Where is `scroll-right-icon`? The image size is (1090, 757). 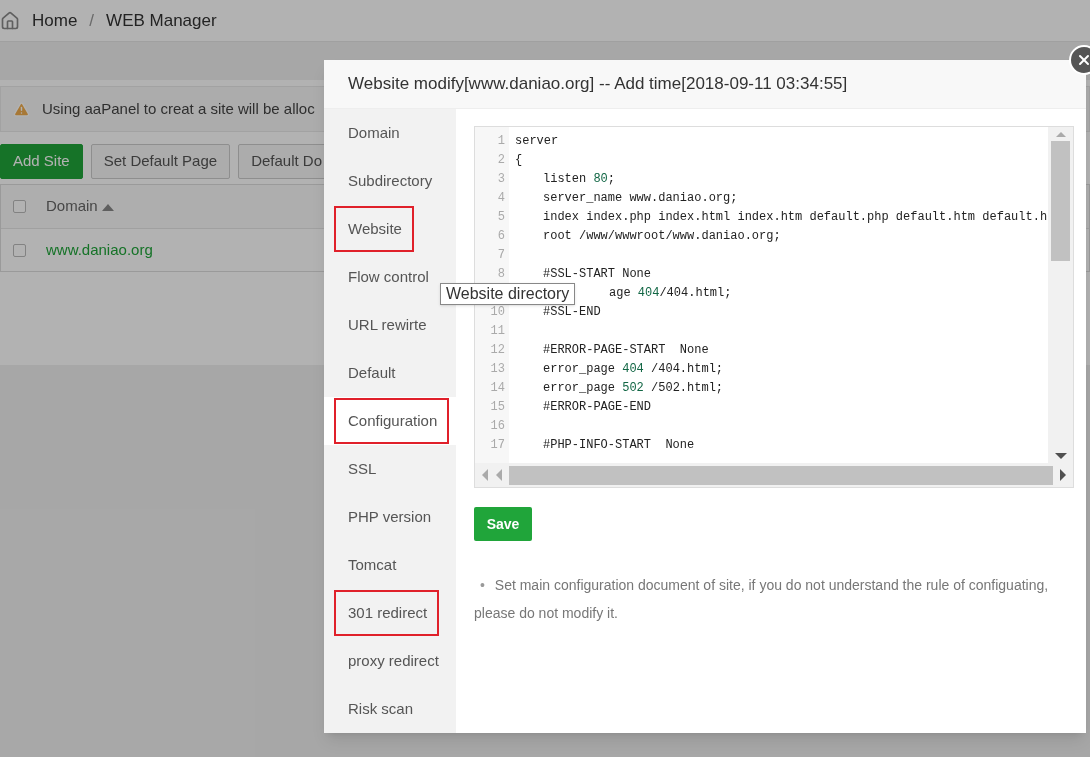
scroll-right-icon is located at coordinates (1063, 475).